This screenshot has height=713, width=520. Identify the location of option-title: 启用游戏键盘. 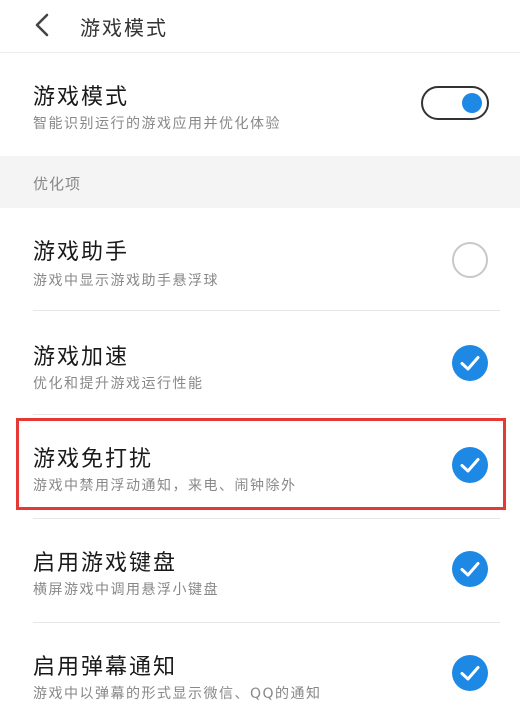
(105, 563).